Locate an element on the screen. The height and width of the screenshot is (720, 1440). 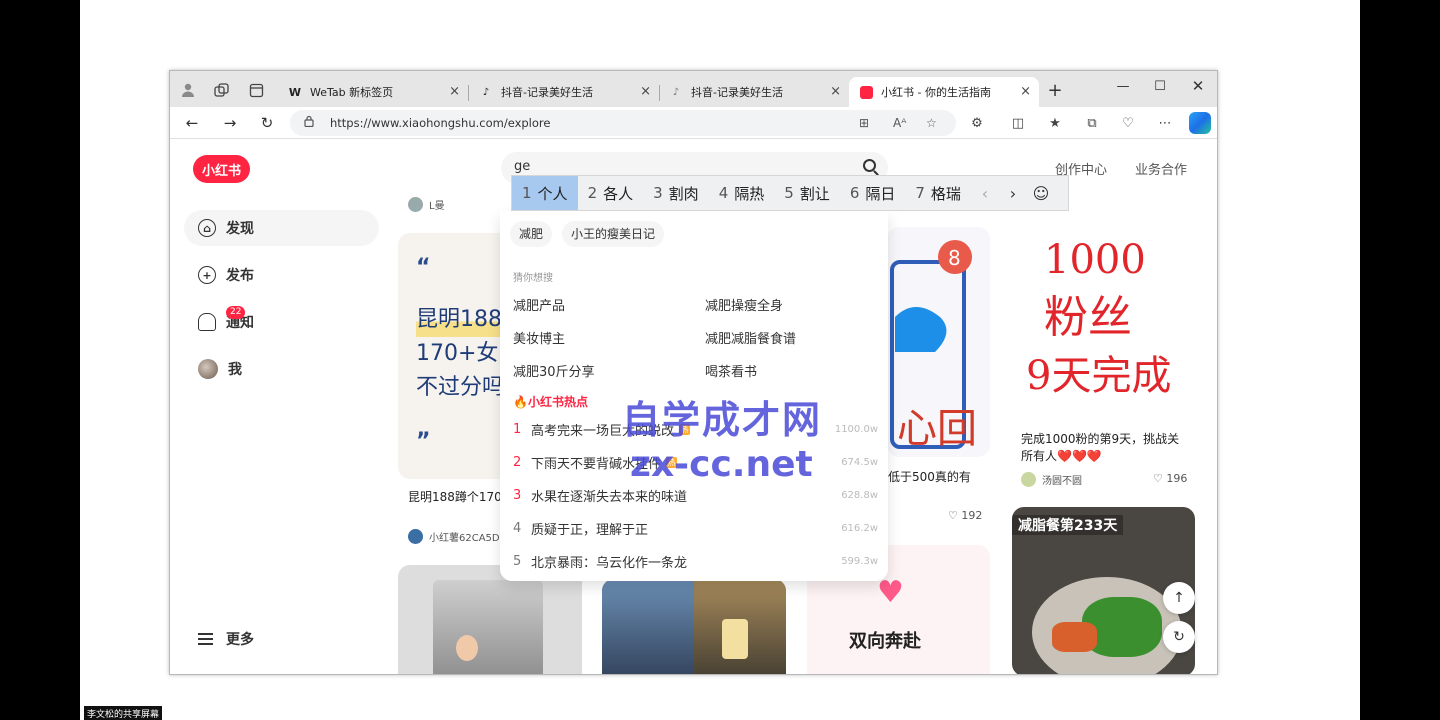
quote-close-icon: ” is located at coordinates (423, 441).